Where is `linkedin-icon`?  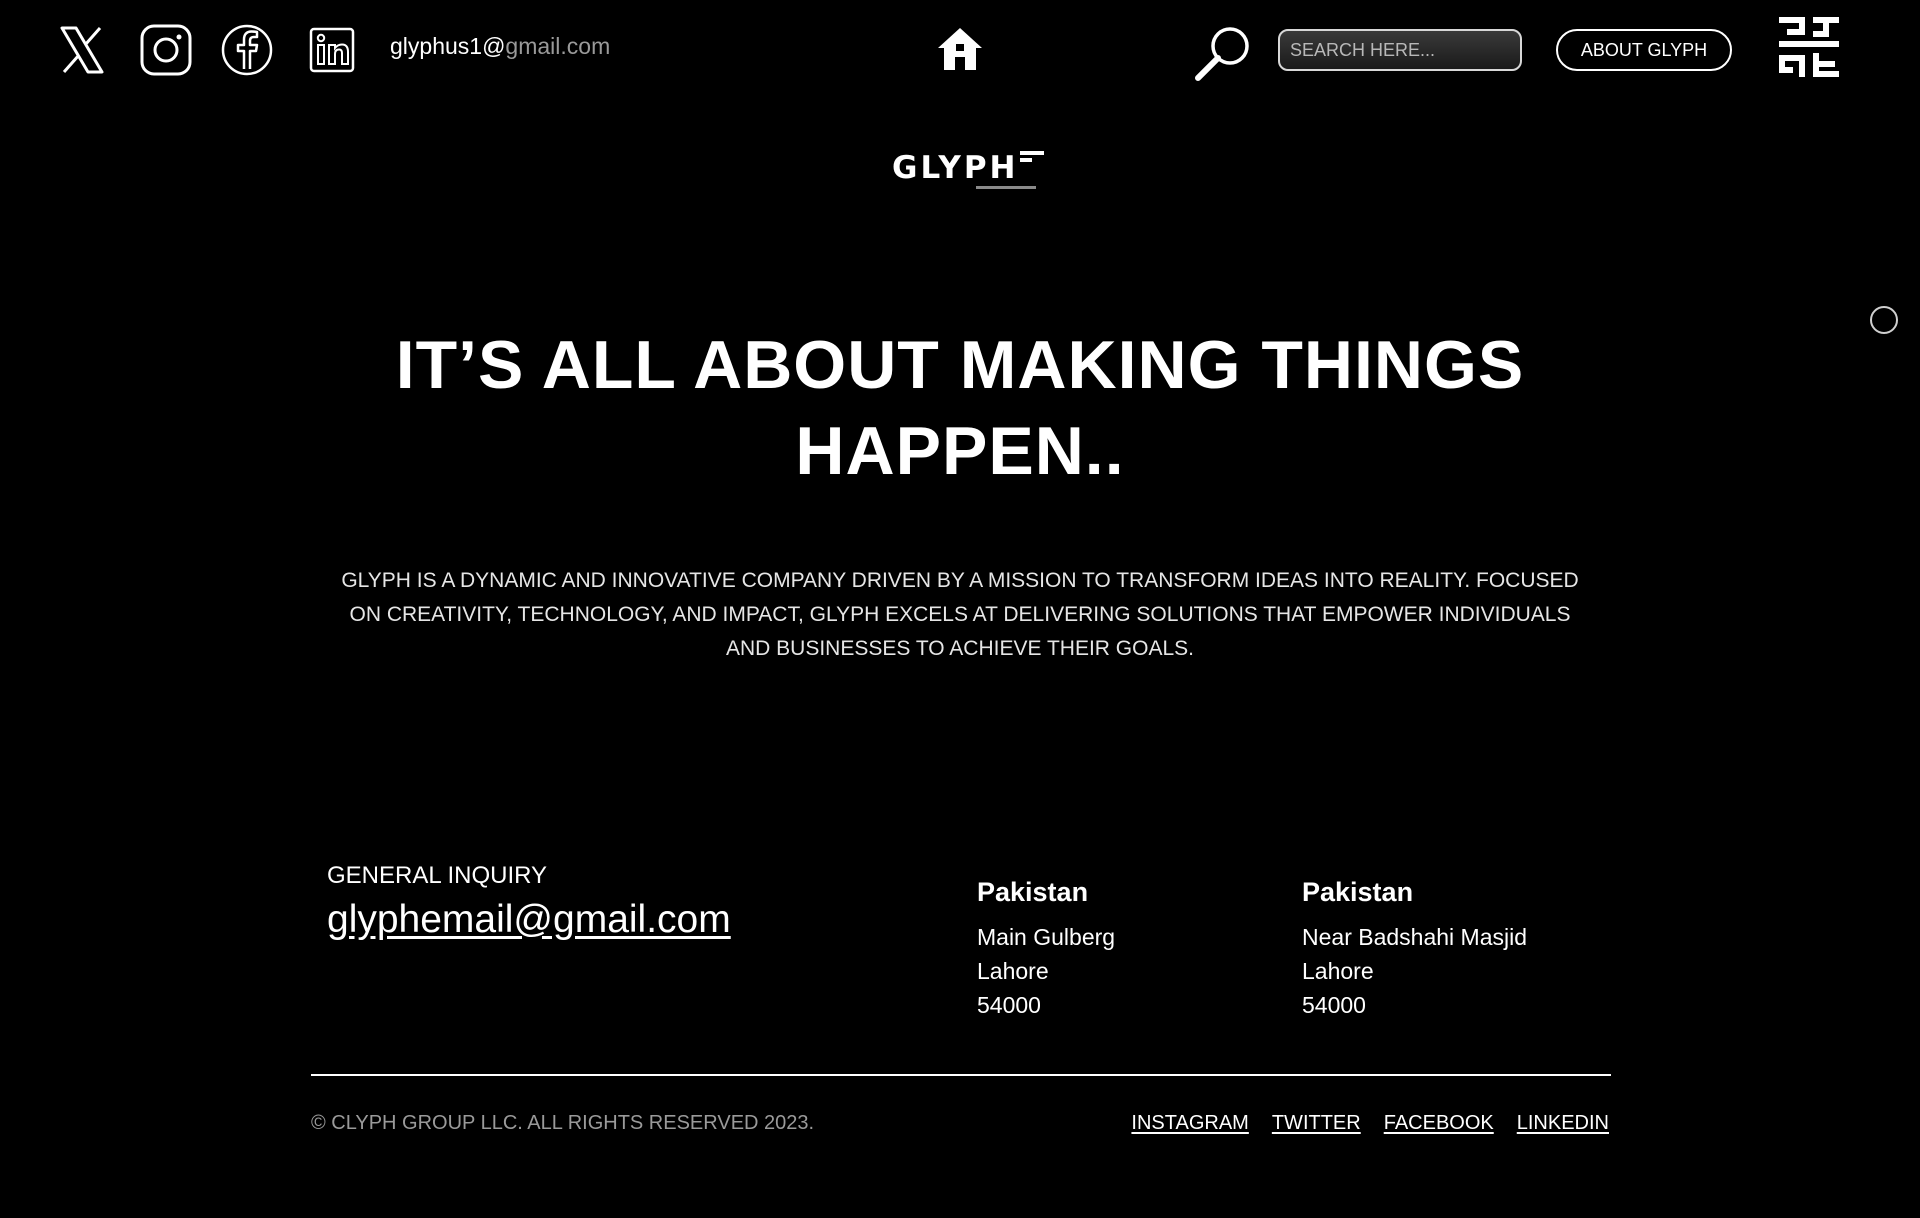
linkedin-icon is located at coordinates (332, 50).